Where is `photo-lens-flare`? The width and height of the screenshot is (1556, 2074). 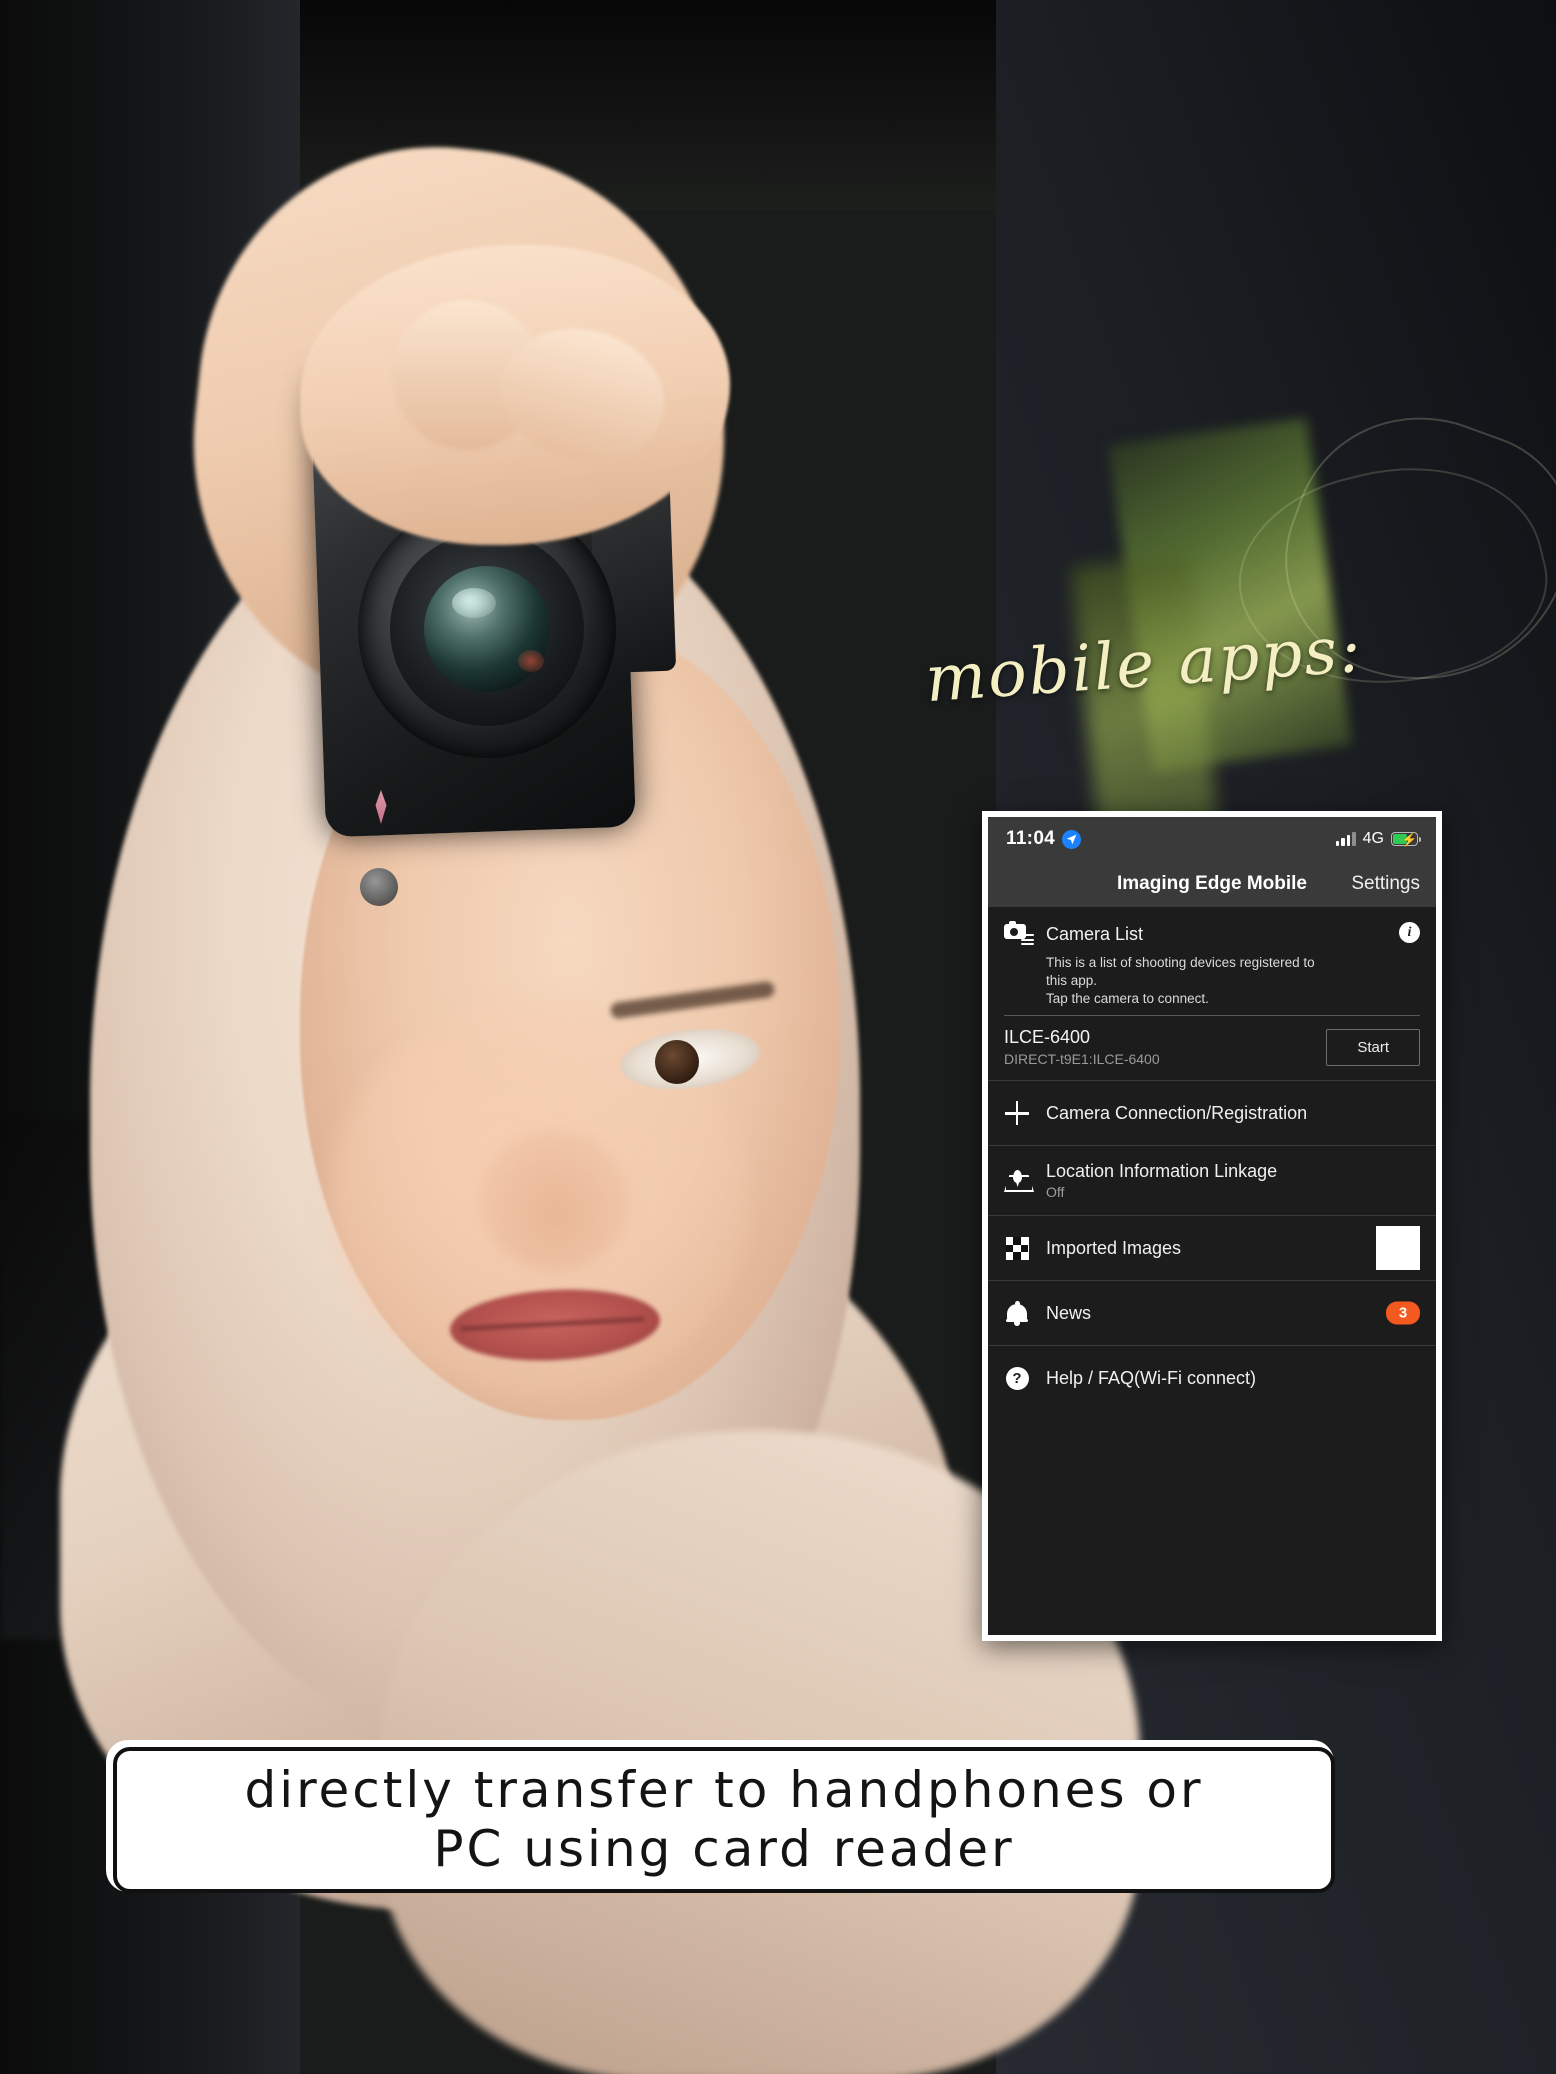 photo-lens-flare is located at coordinates (531, 661).